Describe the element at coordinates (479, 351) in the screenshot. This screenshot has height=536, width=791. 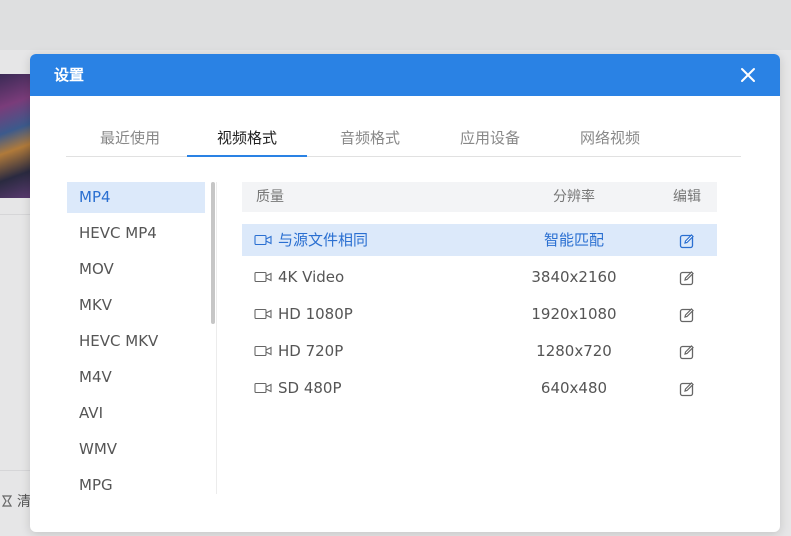
I see `table-row: HD 720P 1280x720` at that location.